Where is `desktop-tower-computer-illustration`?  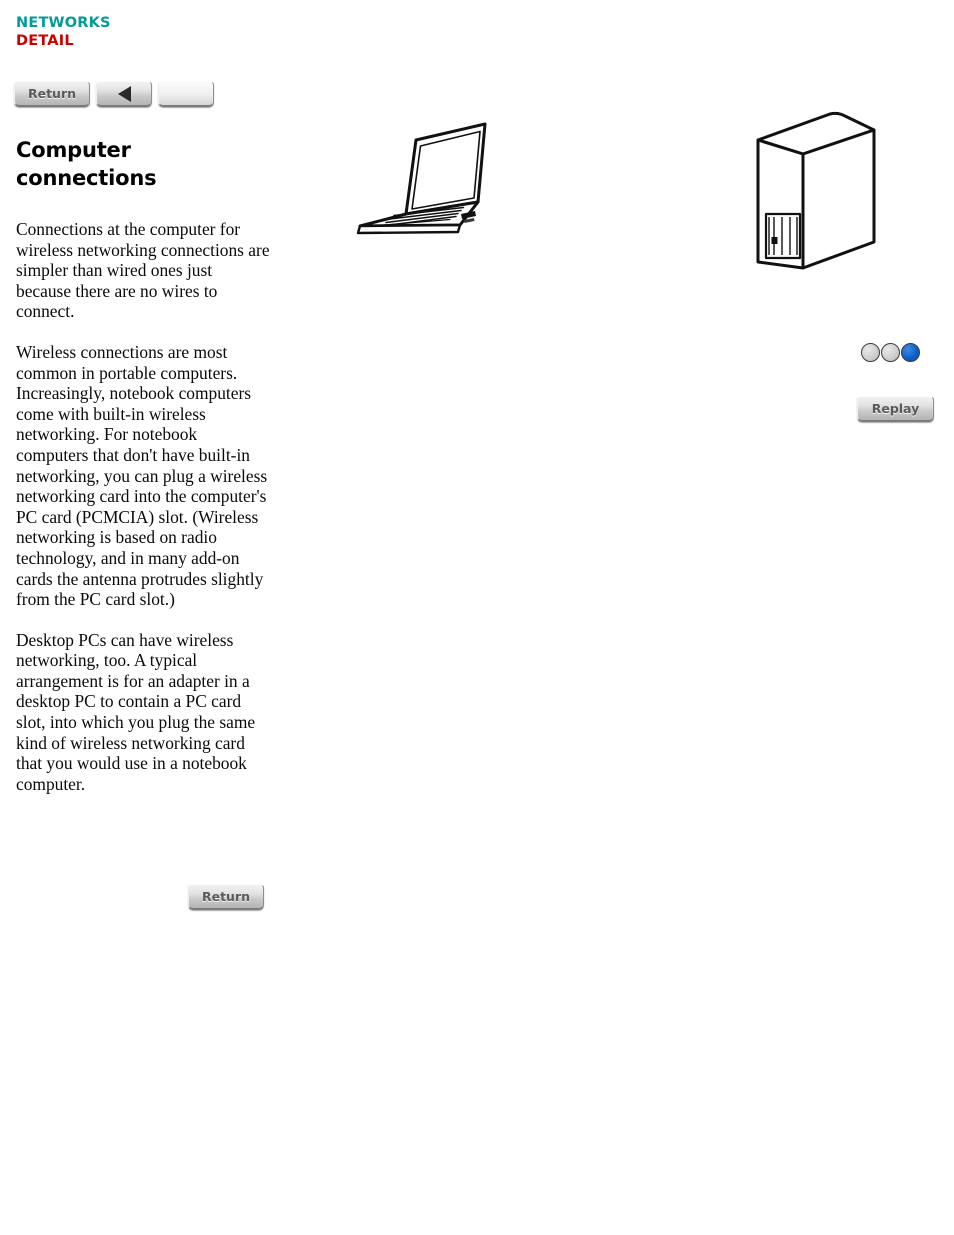
desktop-tower-computer-illustration is located at coordinates (818, 192).